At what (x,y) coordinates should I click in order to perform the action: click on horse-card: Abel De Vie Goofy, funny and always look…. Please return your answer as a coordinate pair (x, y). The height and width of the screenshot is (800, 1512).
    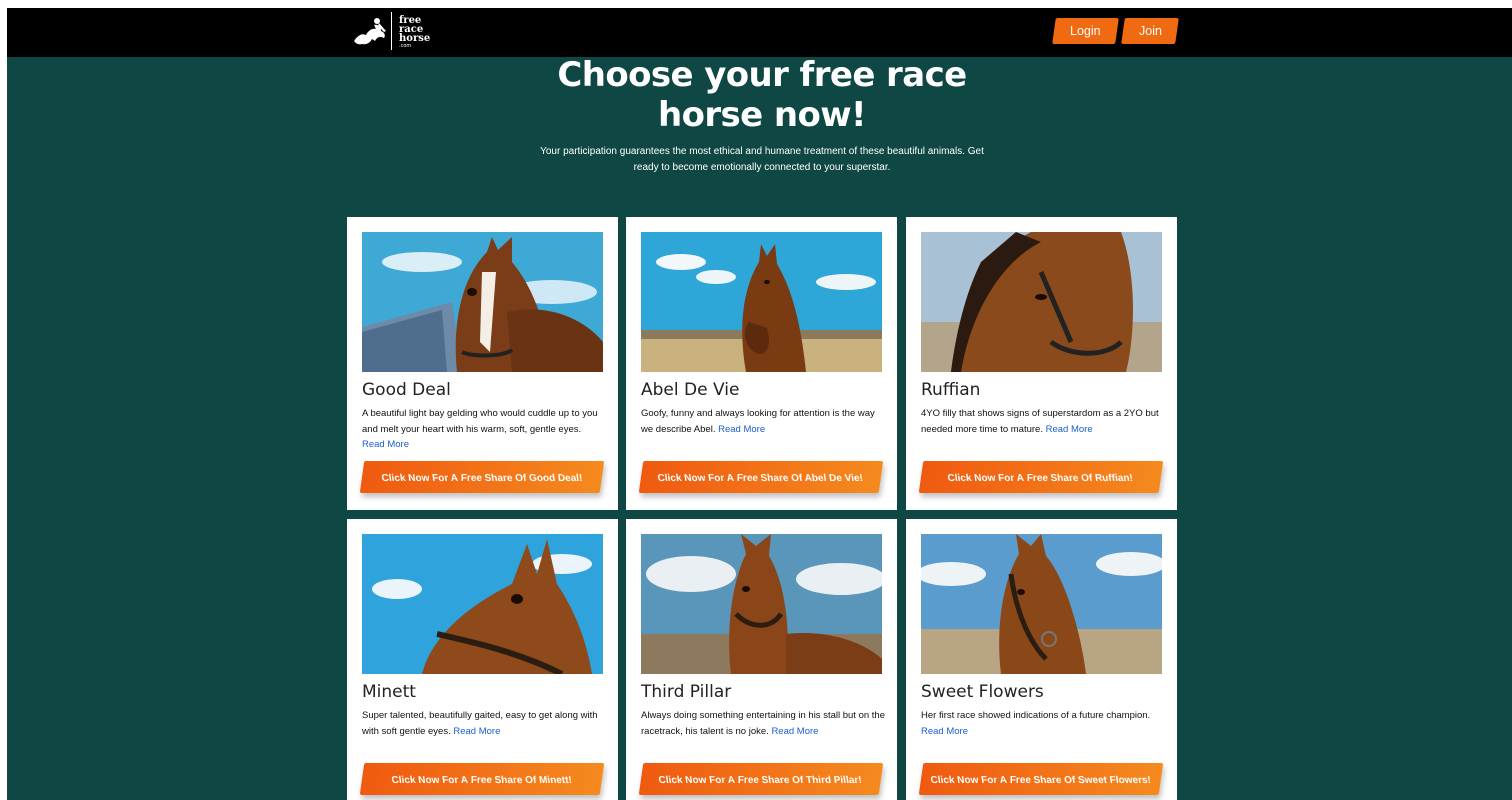
    Looking at the image, I should click on (761, 363).